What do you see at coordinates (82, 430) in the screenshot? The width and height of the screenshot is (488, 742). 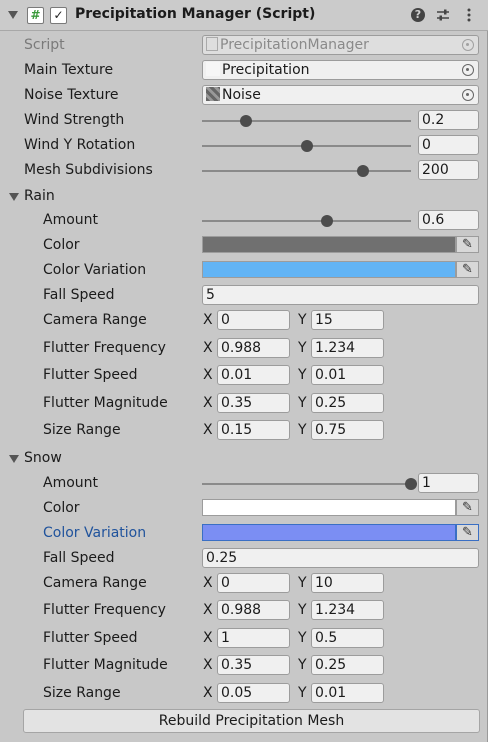 I see `rain-size-range-label: Size Range` at bounding box center [82, 430].